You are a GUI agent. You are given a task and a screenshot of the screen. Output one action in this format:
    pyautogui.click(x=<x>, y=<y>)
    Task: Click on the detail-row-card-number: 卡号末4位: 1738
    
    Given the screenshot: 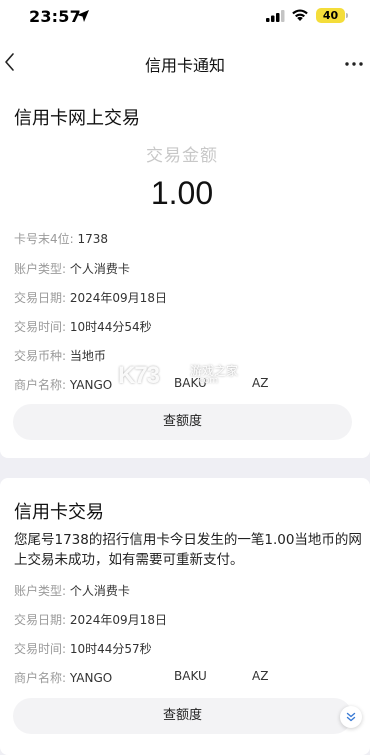 What is the action you would take?
    pyautogui.click(x=61, y=238)
    